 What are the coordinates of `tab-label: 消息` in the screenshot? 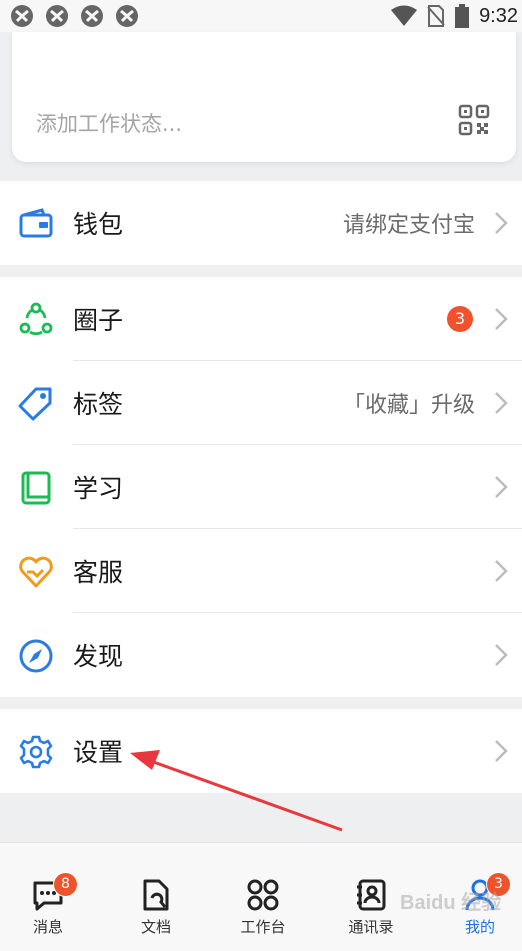 It's located at (47, 927).